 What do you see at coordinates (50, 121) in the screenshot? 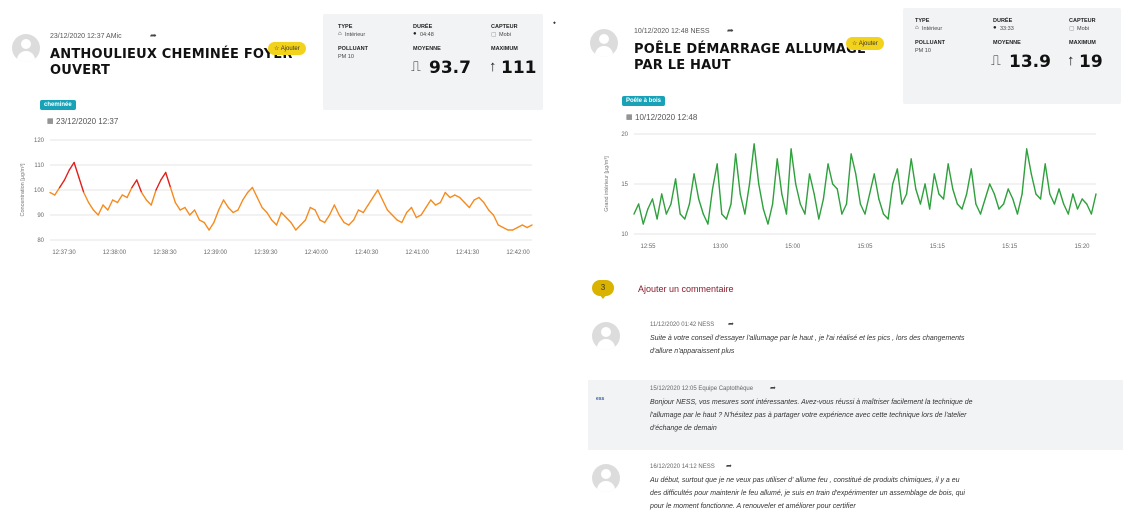
I see `calendar-icon: ▦` at bounding box center [50, 121].